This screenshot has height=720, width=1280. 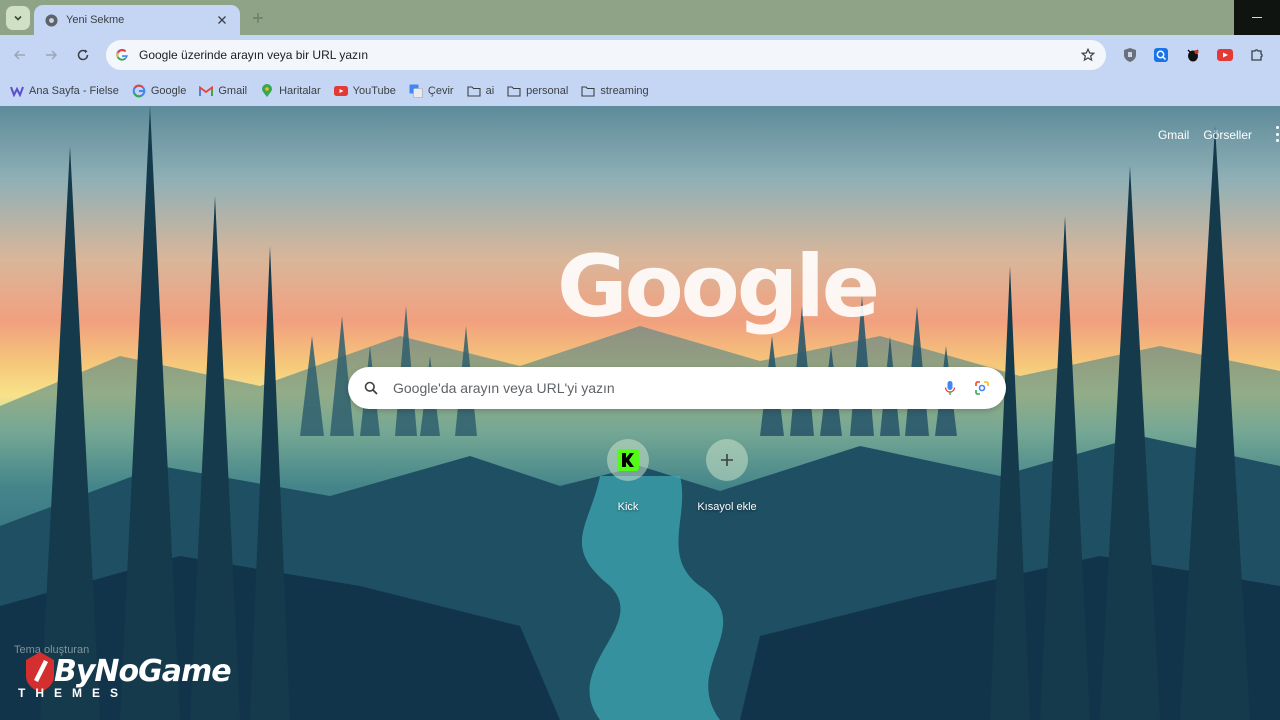 I want to click on arrow-left-icon, so click(x=19, y=55).